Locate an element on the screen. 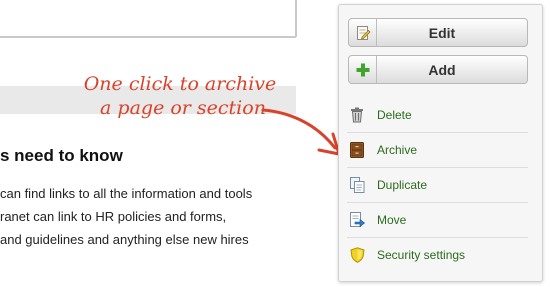 The image size is (550, 287). shield-icon is located at coordinates (357, 254).